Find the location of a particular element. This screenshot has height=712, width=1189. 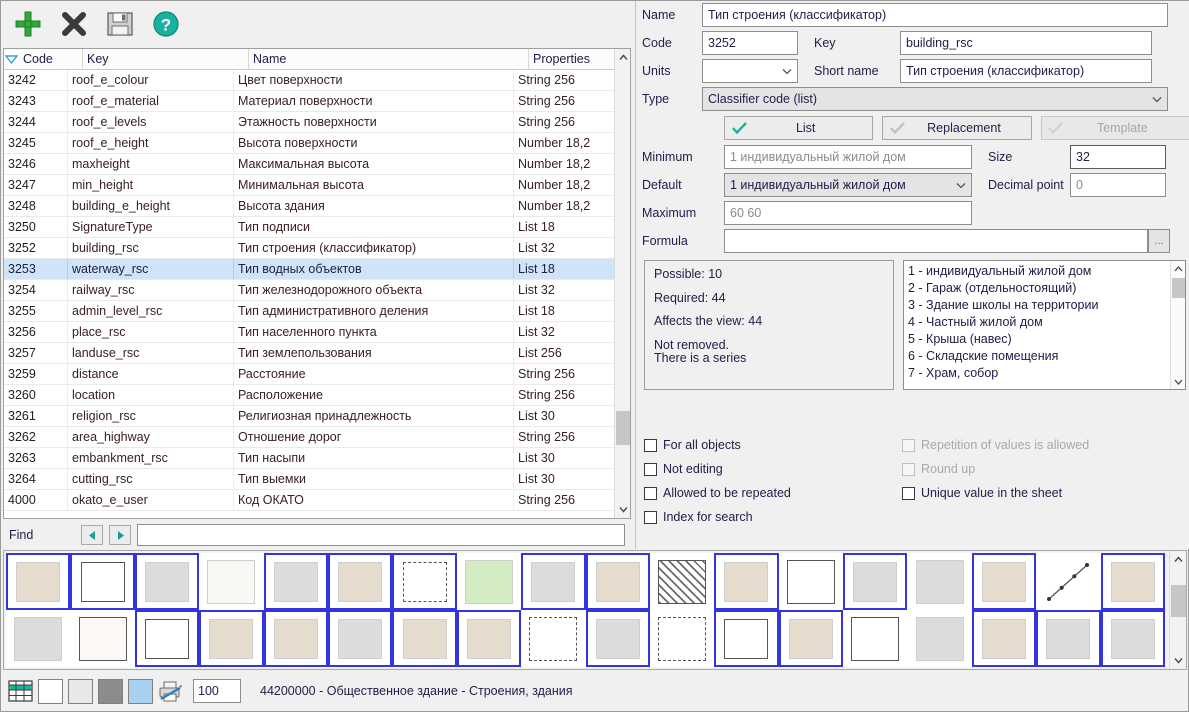

name-input: Тип строения (классификатор) is located at coordinates (935, 15).